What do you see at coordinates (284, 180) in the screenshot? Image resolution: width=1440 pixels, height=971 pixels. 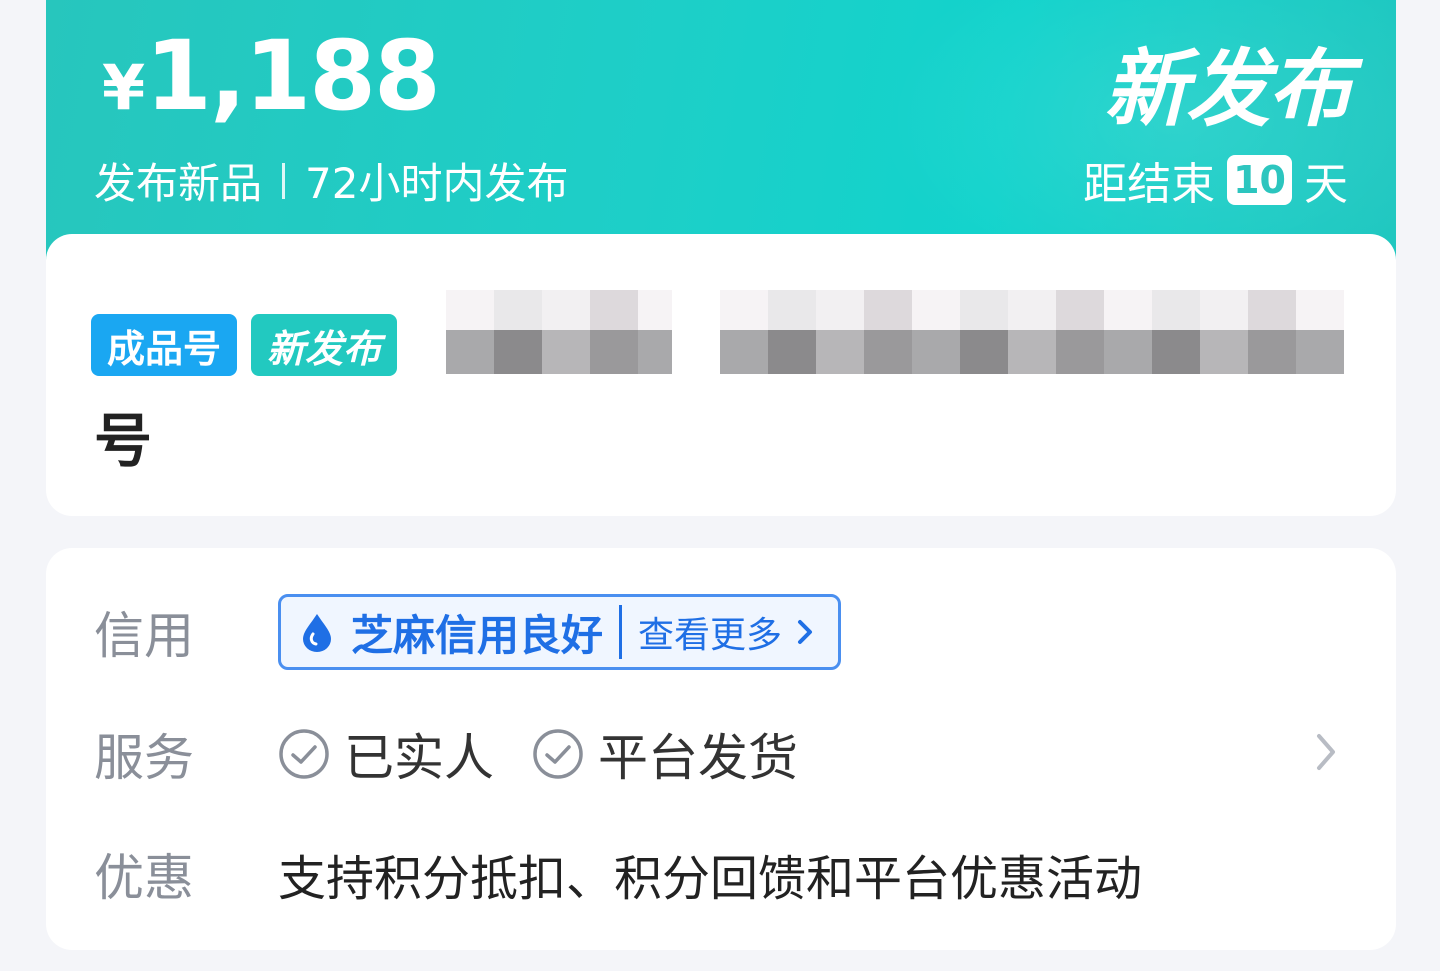 I see `divider` at bounding box center [284, 180].